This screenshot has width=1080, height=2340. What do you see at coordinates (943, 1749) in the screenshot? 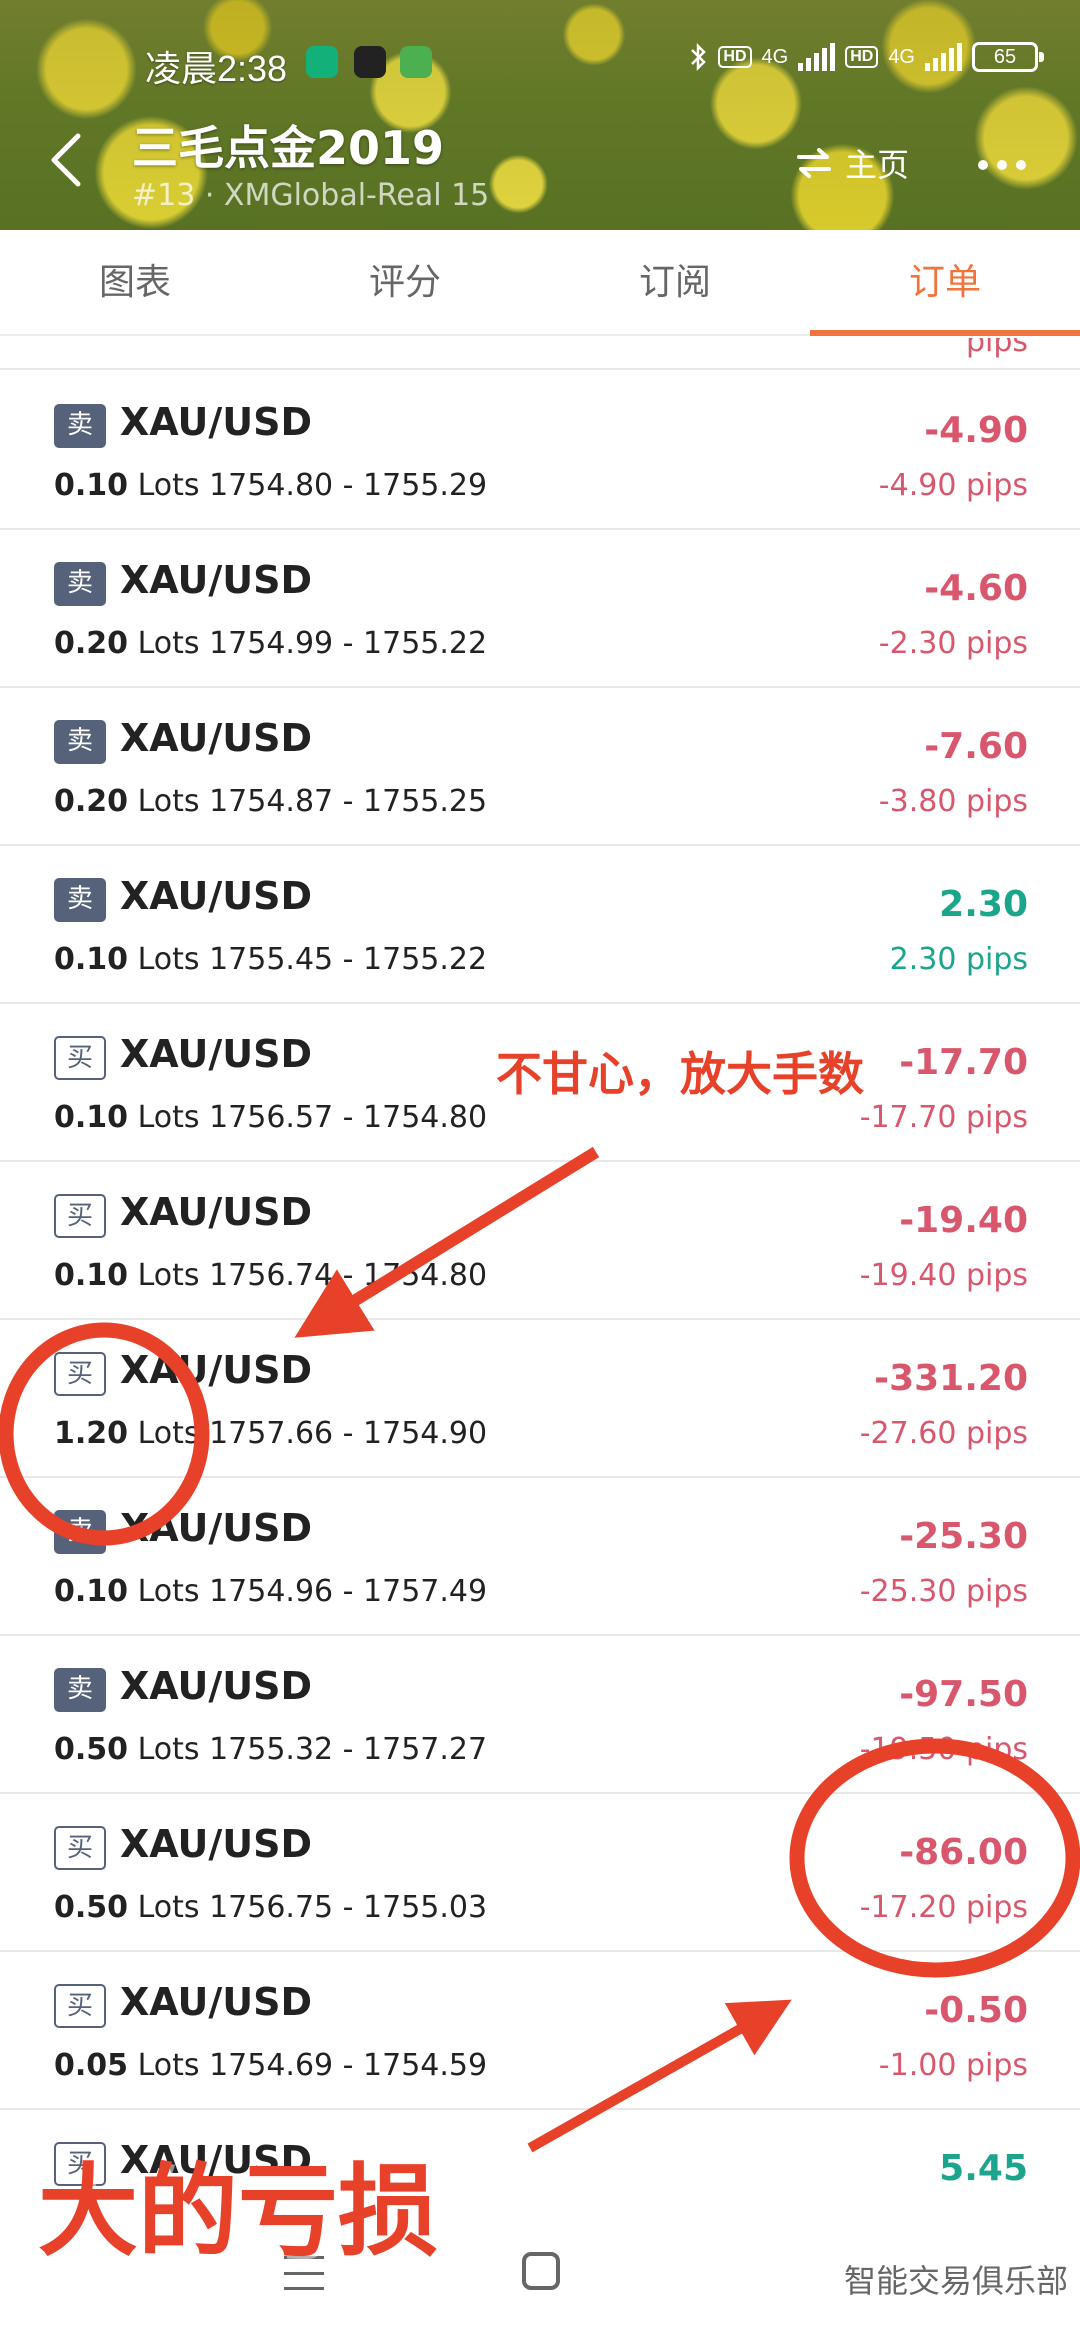
I see `order-pips: -19.50 pips` at bounding box center [943, 1749].